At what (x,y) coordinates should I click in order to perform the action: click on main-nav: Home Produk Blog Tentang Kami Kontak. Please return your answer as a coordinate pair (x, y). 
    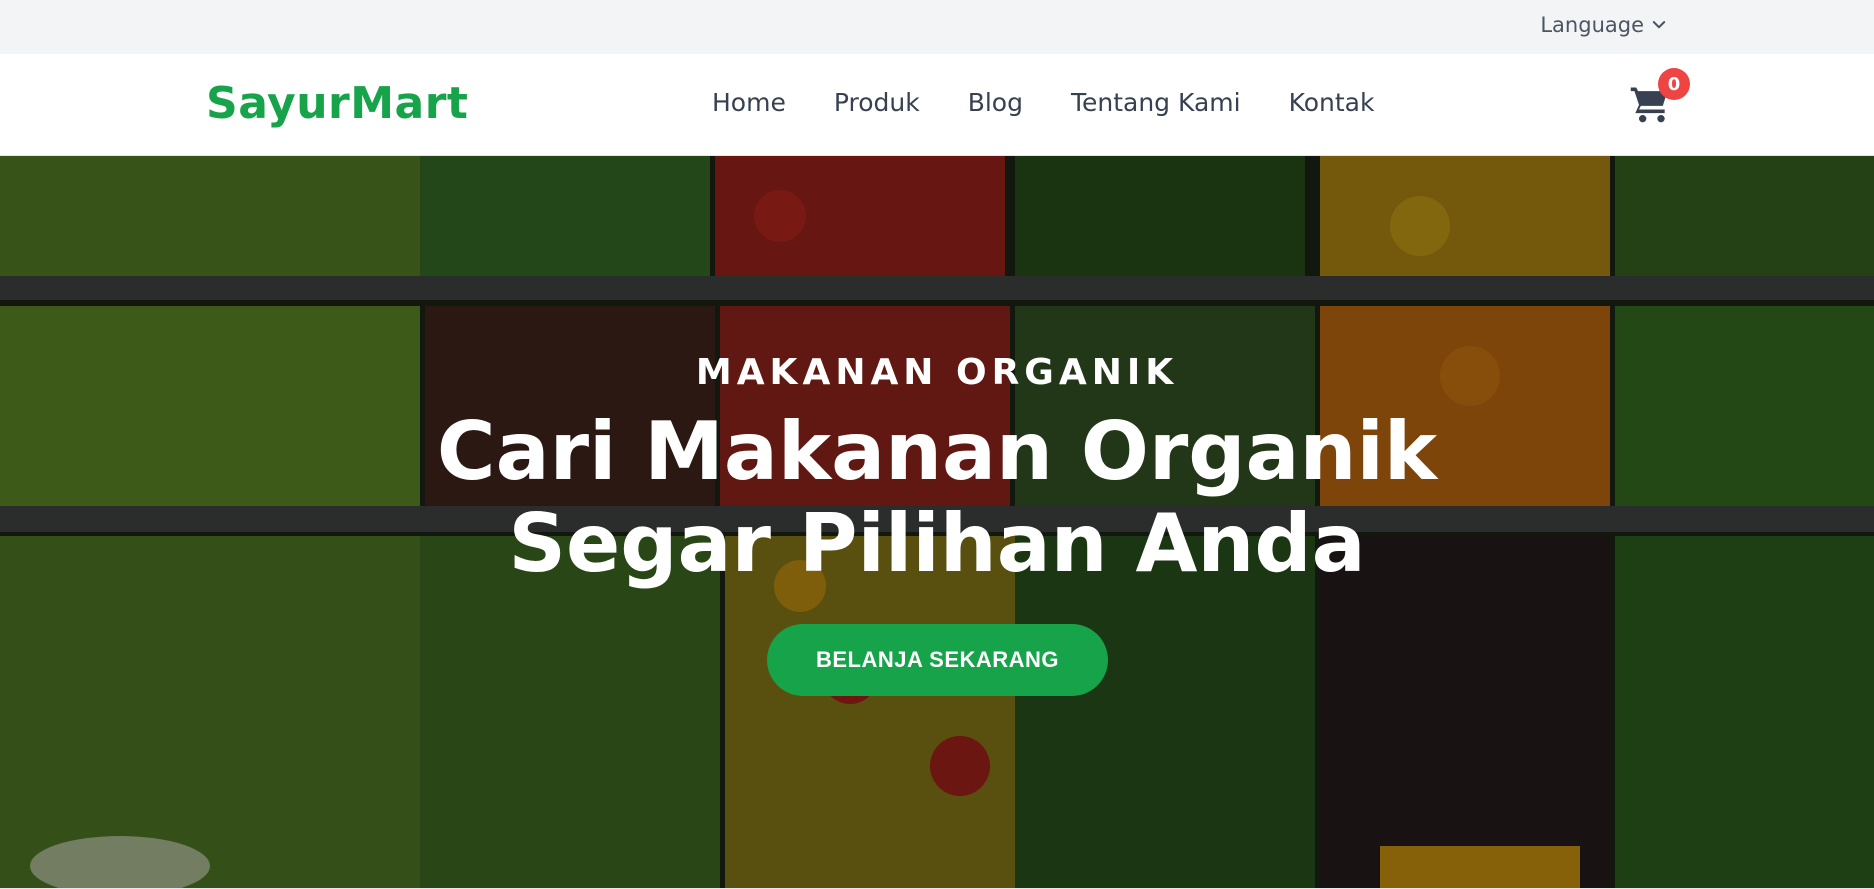
    Looking at the image, I should click on (1043, 102).